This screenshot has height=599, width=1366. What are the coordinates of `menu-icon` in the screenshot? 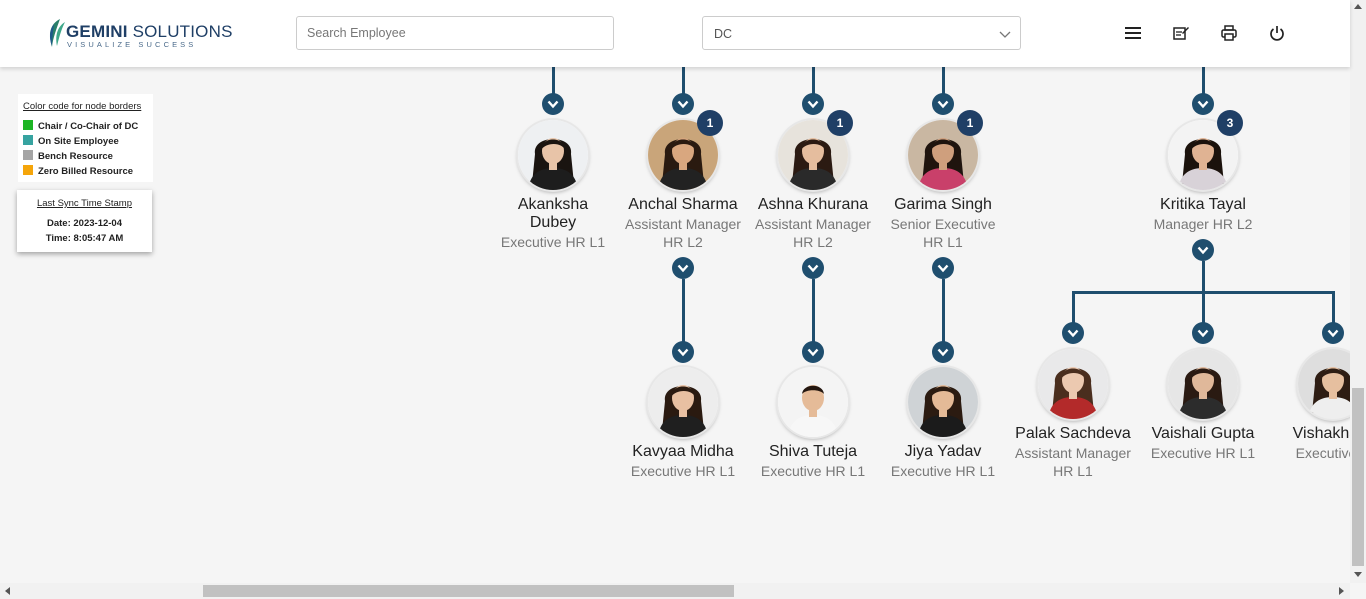 It's located at (1133, 33).